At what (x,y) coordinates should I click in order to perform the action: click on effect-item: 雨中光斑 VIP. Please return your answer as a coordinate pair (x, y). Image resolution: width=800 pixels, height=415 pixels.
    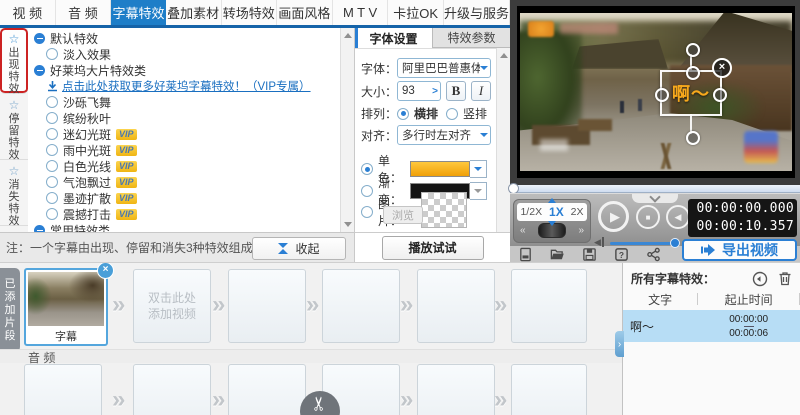
    Looking at the image, I should click on (191, 150).